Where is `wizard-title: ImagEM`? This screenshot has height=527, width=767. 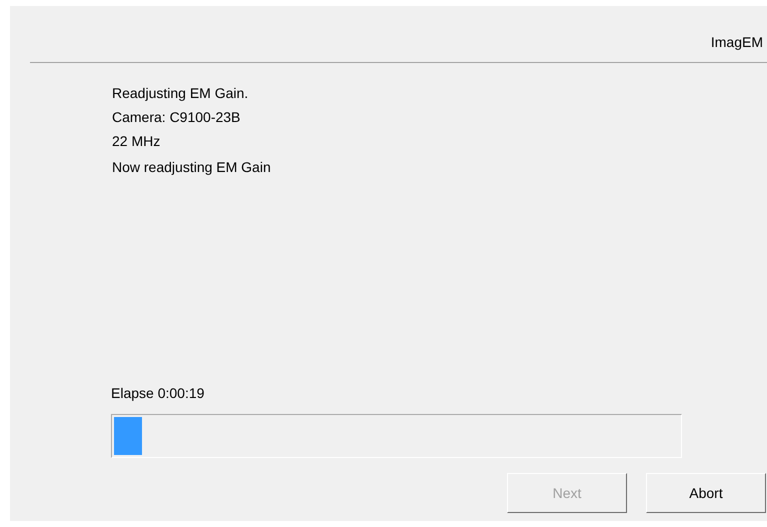 wizard-title: ImagEM is located at coordinates (736, 42).